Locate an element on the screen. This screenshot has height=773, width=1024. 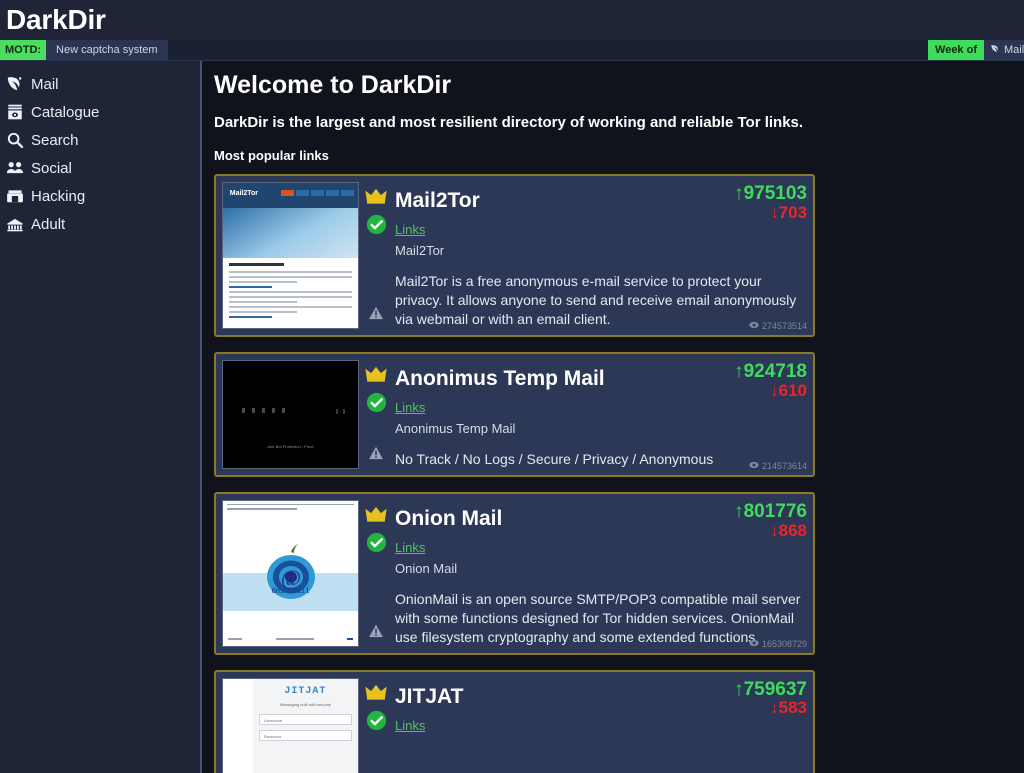
sidebar-item-catalogue: Catalogue is located at coordinates (100, 112).